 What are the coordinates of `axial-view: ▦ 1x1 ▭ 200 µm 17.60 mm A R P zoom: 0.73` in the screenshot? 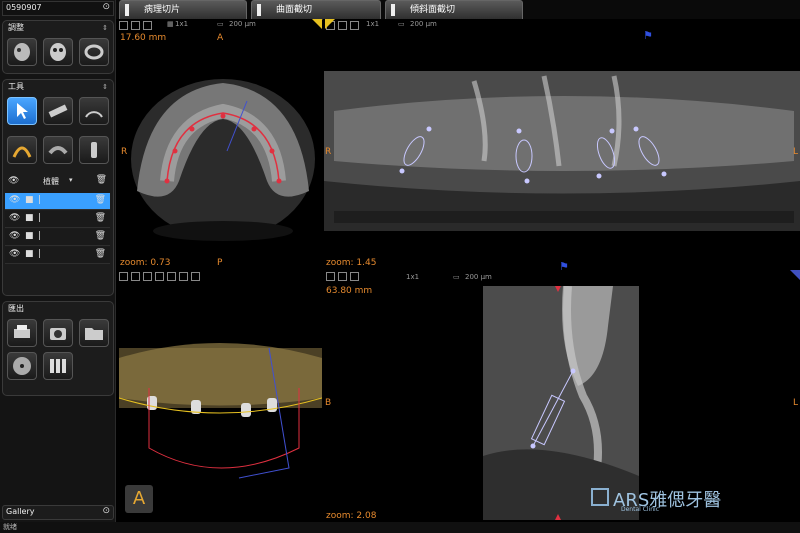 It's located at (219, 144).